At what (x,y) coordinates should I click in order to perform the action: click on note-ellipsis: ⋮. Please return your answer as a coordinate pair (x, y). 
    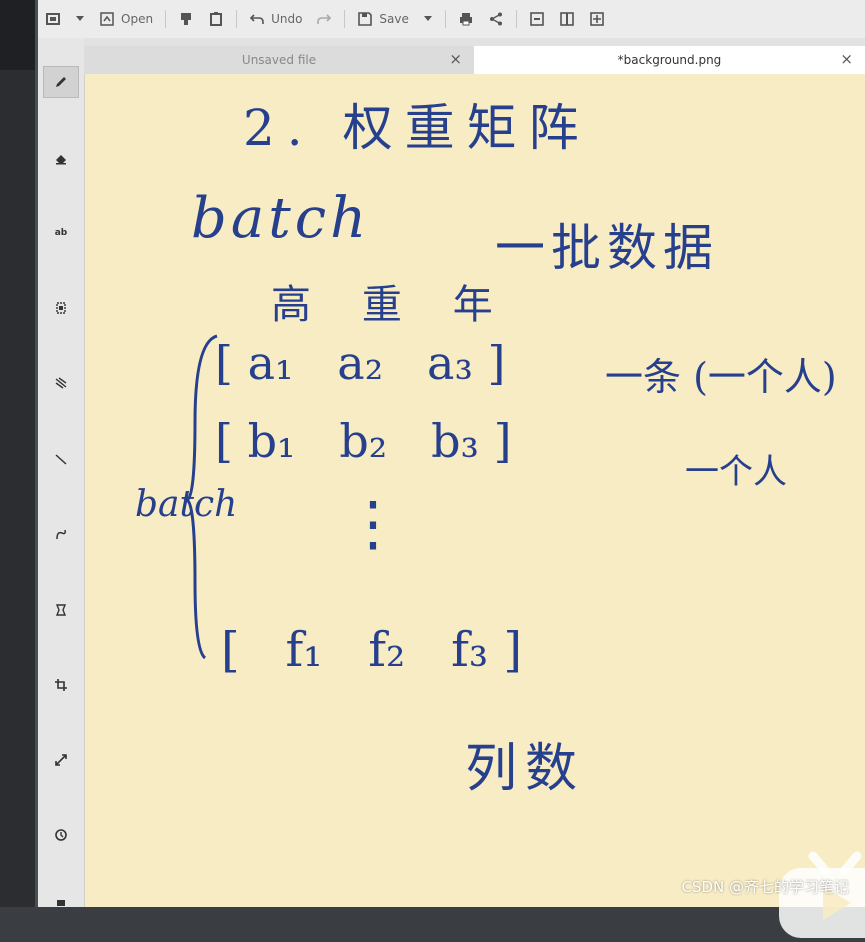
    Looking at the image, I should click on (373, 524).